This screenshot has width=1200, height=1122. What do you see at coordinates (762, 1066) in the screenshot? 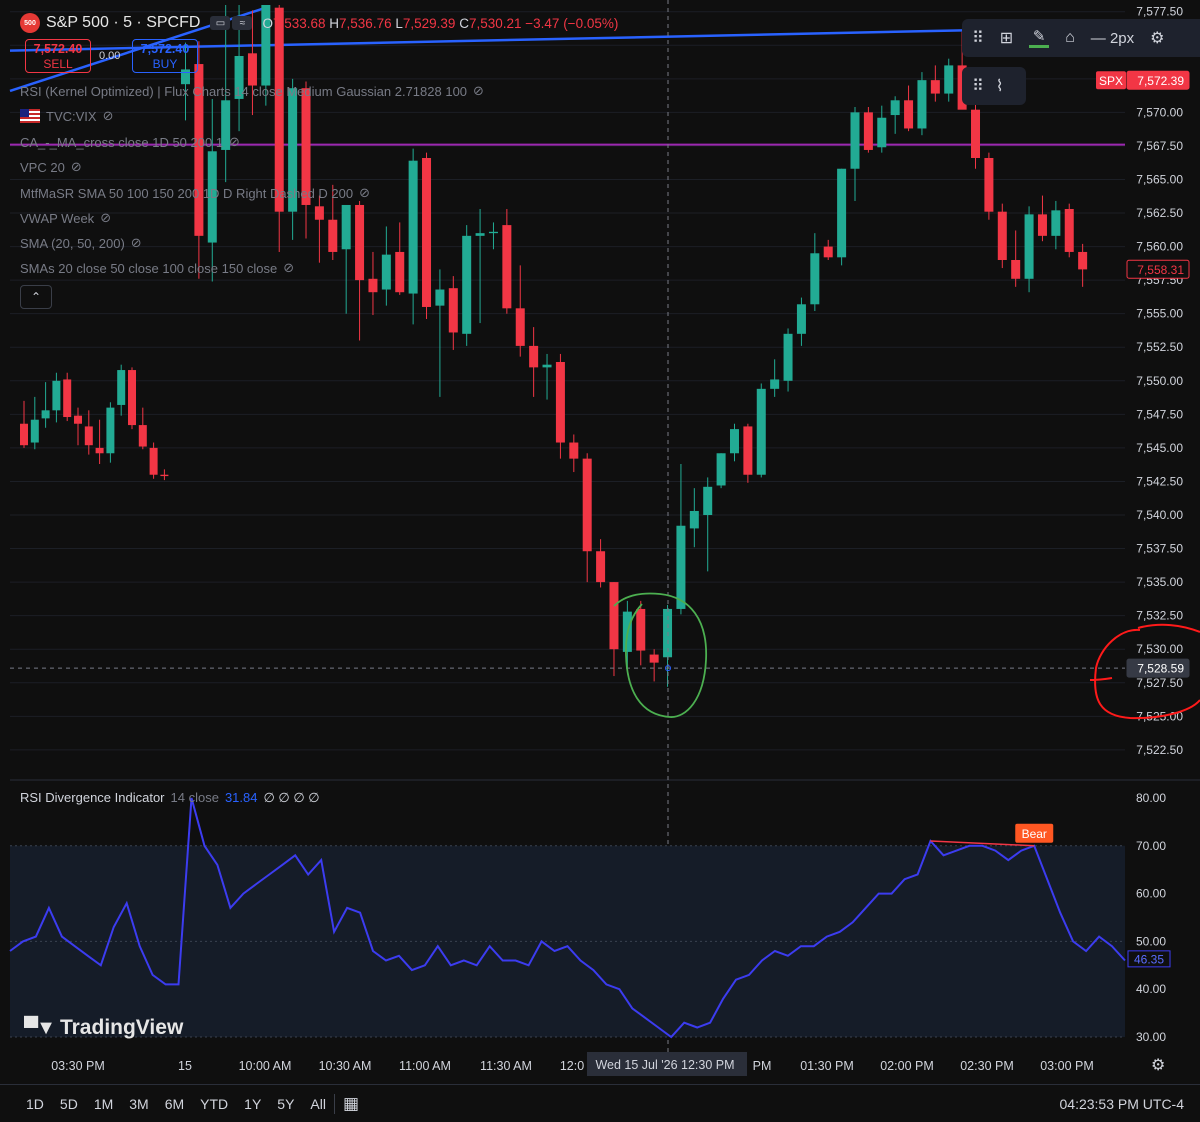
I see `time-tick-label: PM` at bounding box center [762, 1066].